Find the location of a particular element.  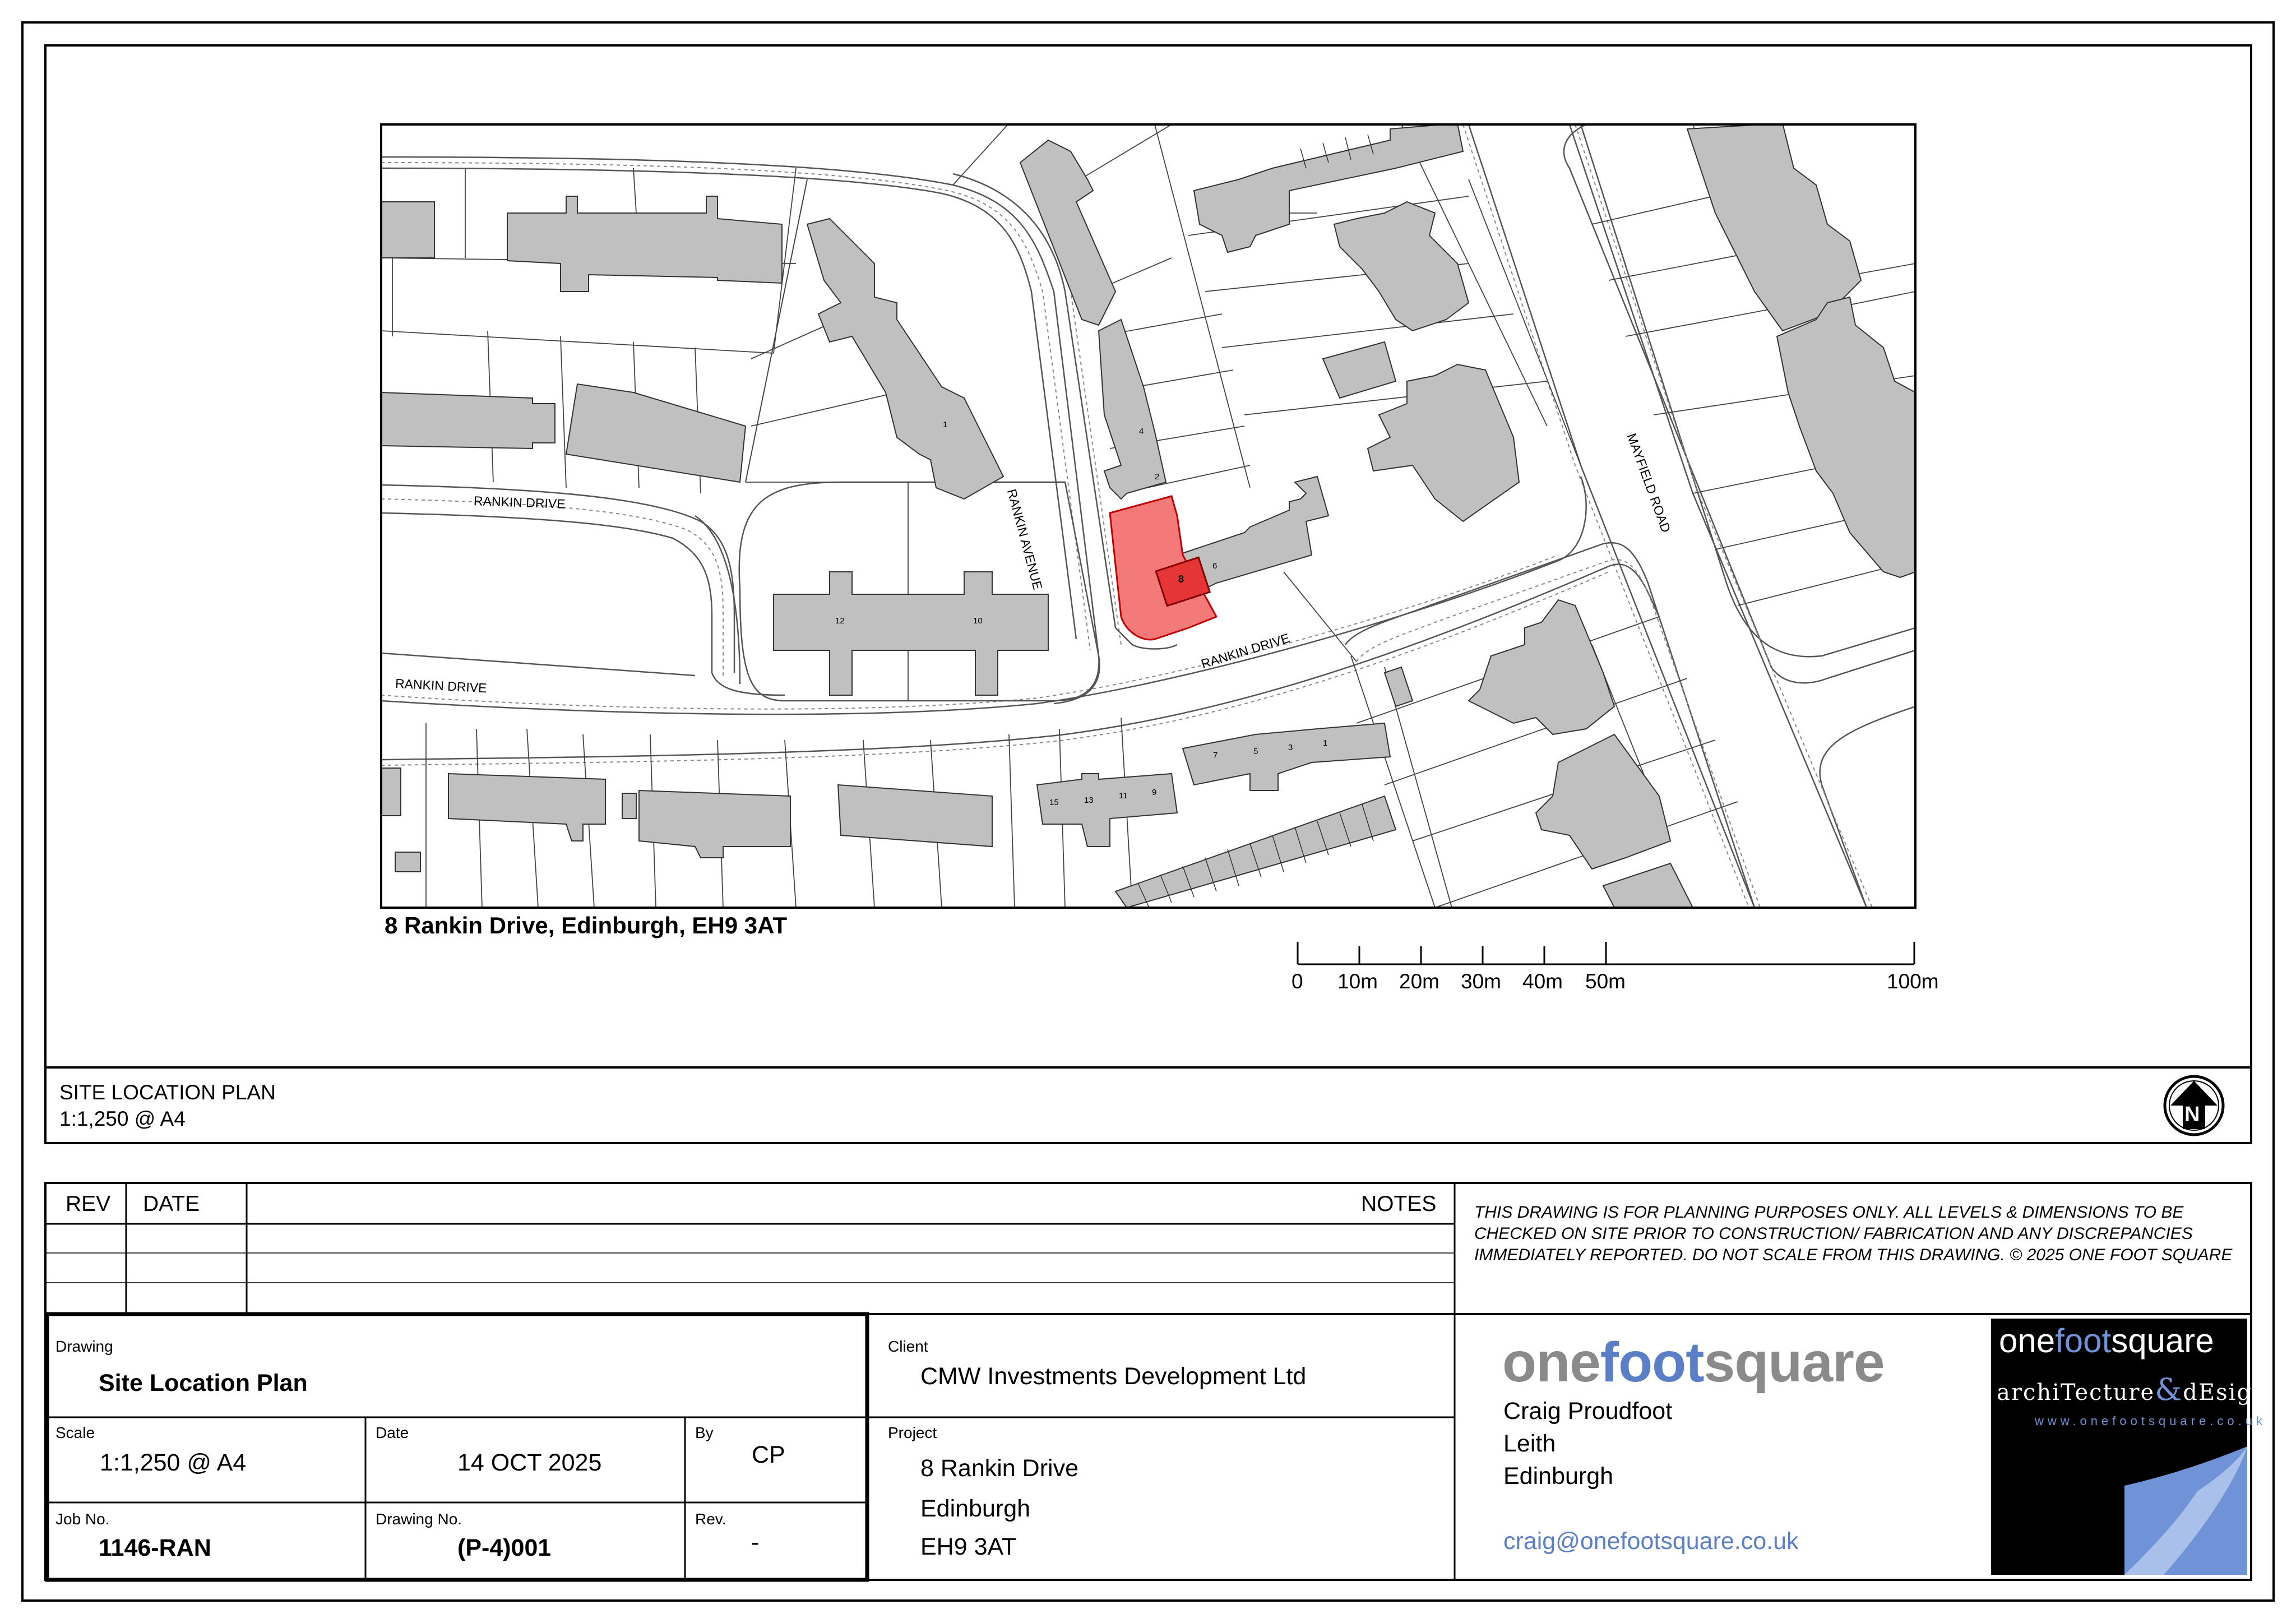

badge-url: www.onefootsquare.co.uk is located at coordinates (2150, 1421).